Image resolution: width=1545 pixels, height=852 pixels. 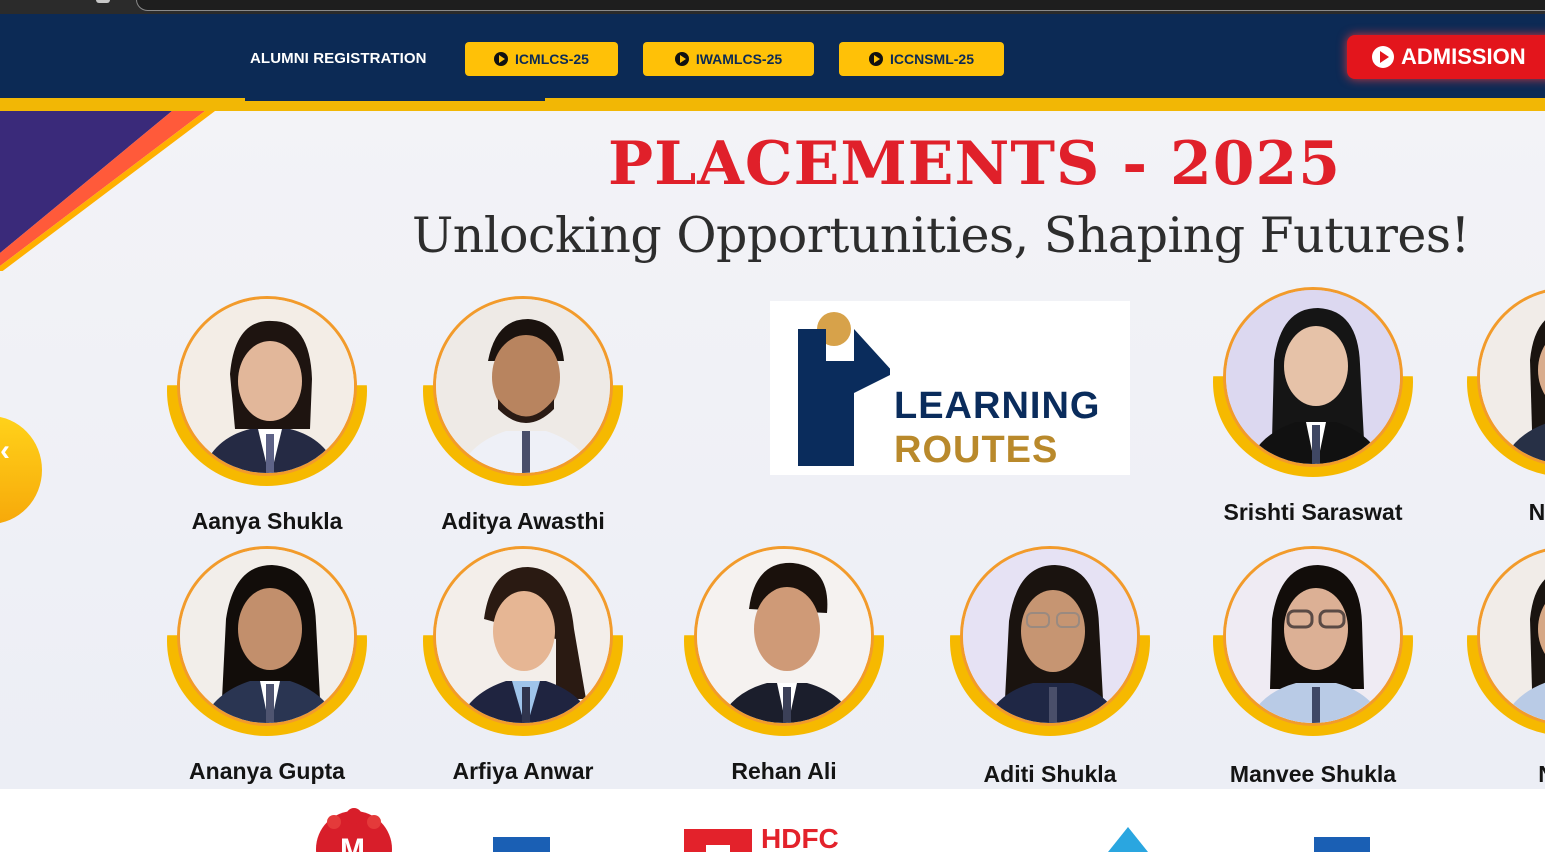 I want to click on student-card: Srishti Saraswat, so click(x=1313, y=406).